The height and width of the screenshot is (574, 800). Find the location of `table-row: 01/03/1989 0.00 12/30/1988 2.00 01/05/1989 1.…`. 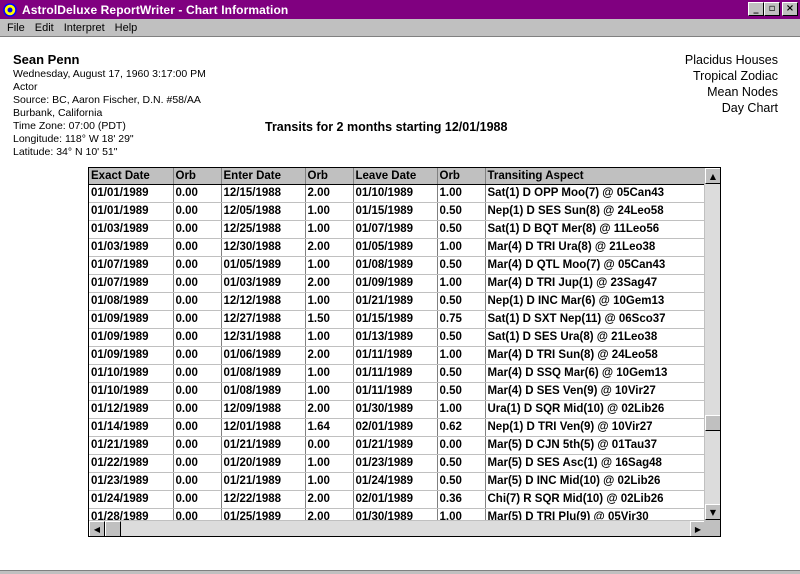

table-row: 01/03/1989 0.00 12/30/1988 2.00 01/05/1989 1.… is located at coordinates (398, 247).